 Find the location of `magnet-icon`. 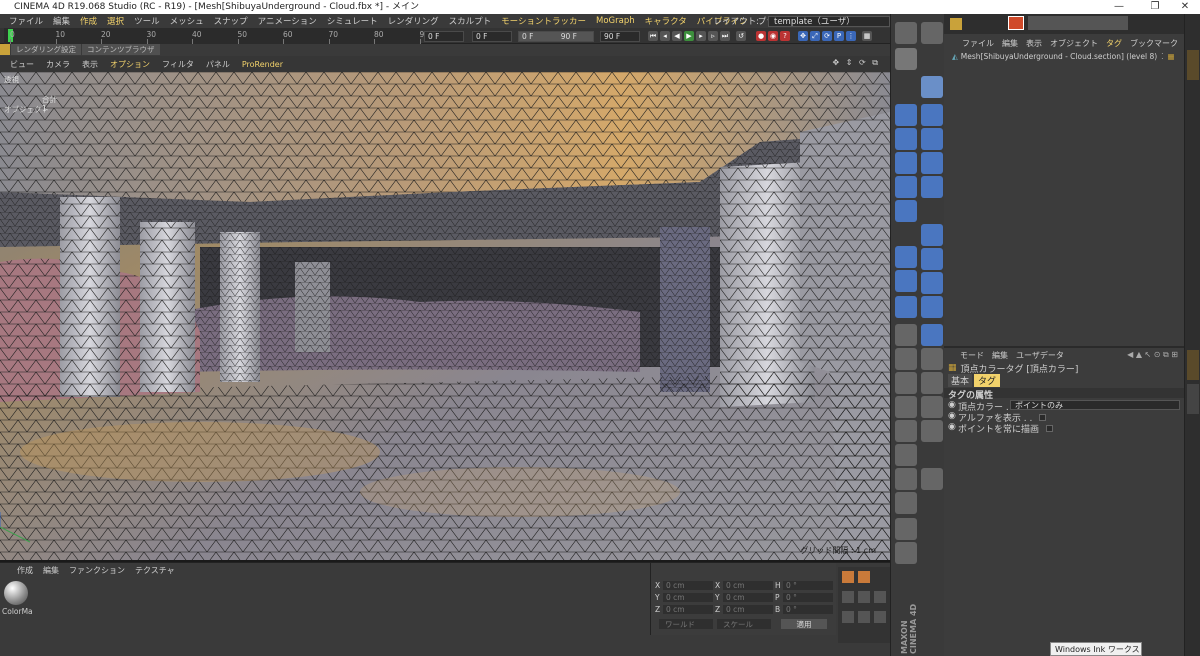

magnet-icon is located at coordinates (906, 335).